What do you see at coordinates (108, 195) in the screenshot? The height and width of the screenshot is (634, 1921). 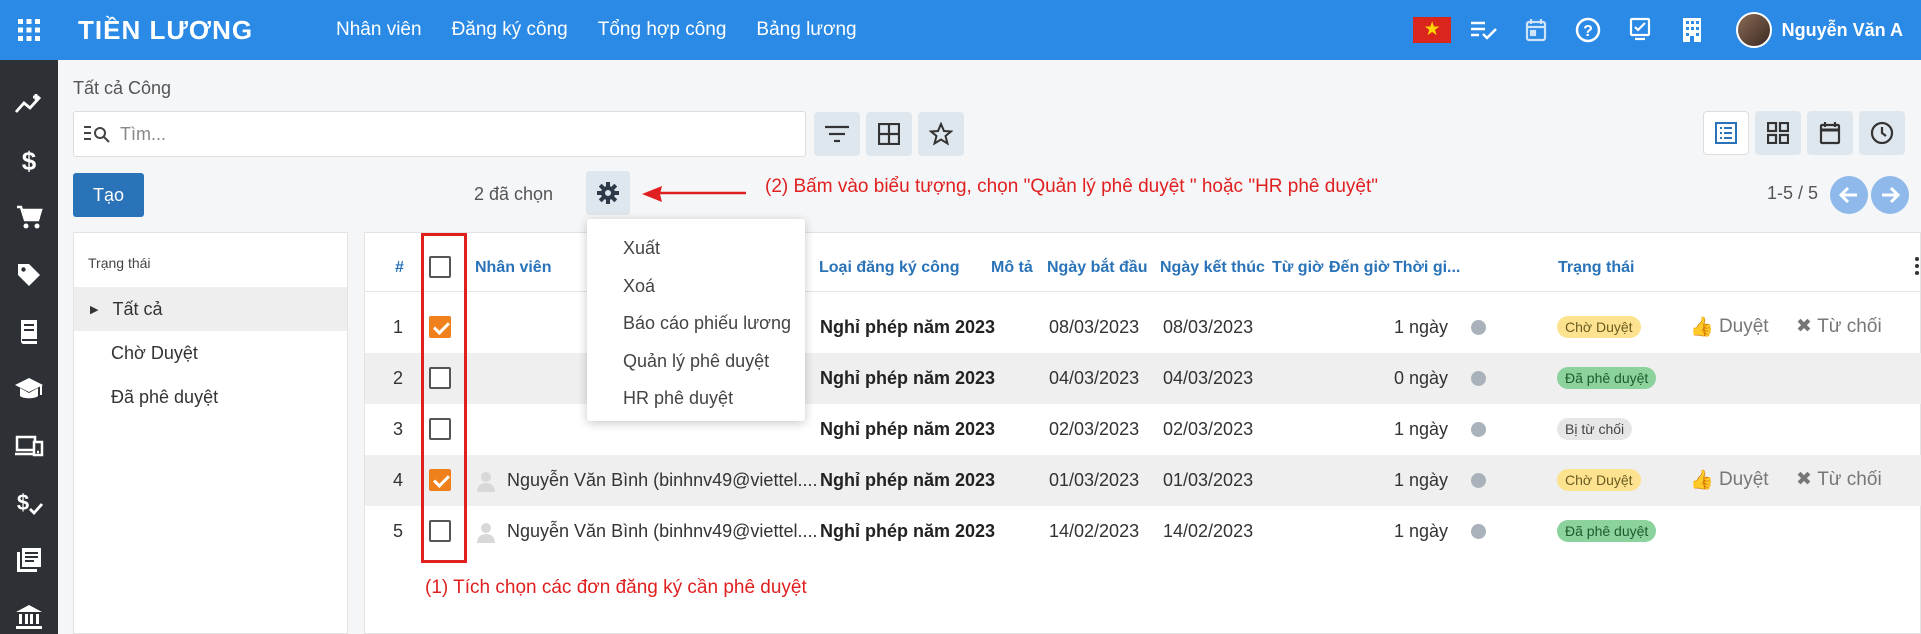 I see `create-button: Tạo` at bounding box center [108, 195].